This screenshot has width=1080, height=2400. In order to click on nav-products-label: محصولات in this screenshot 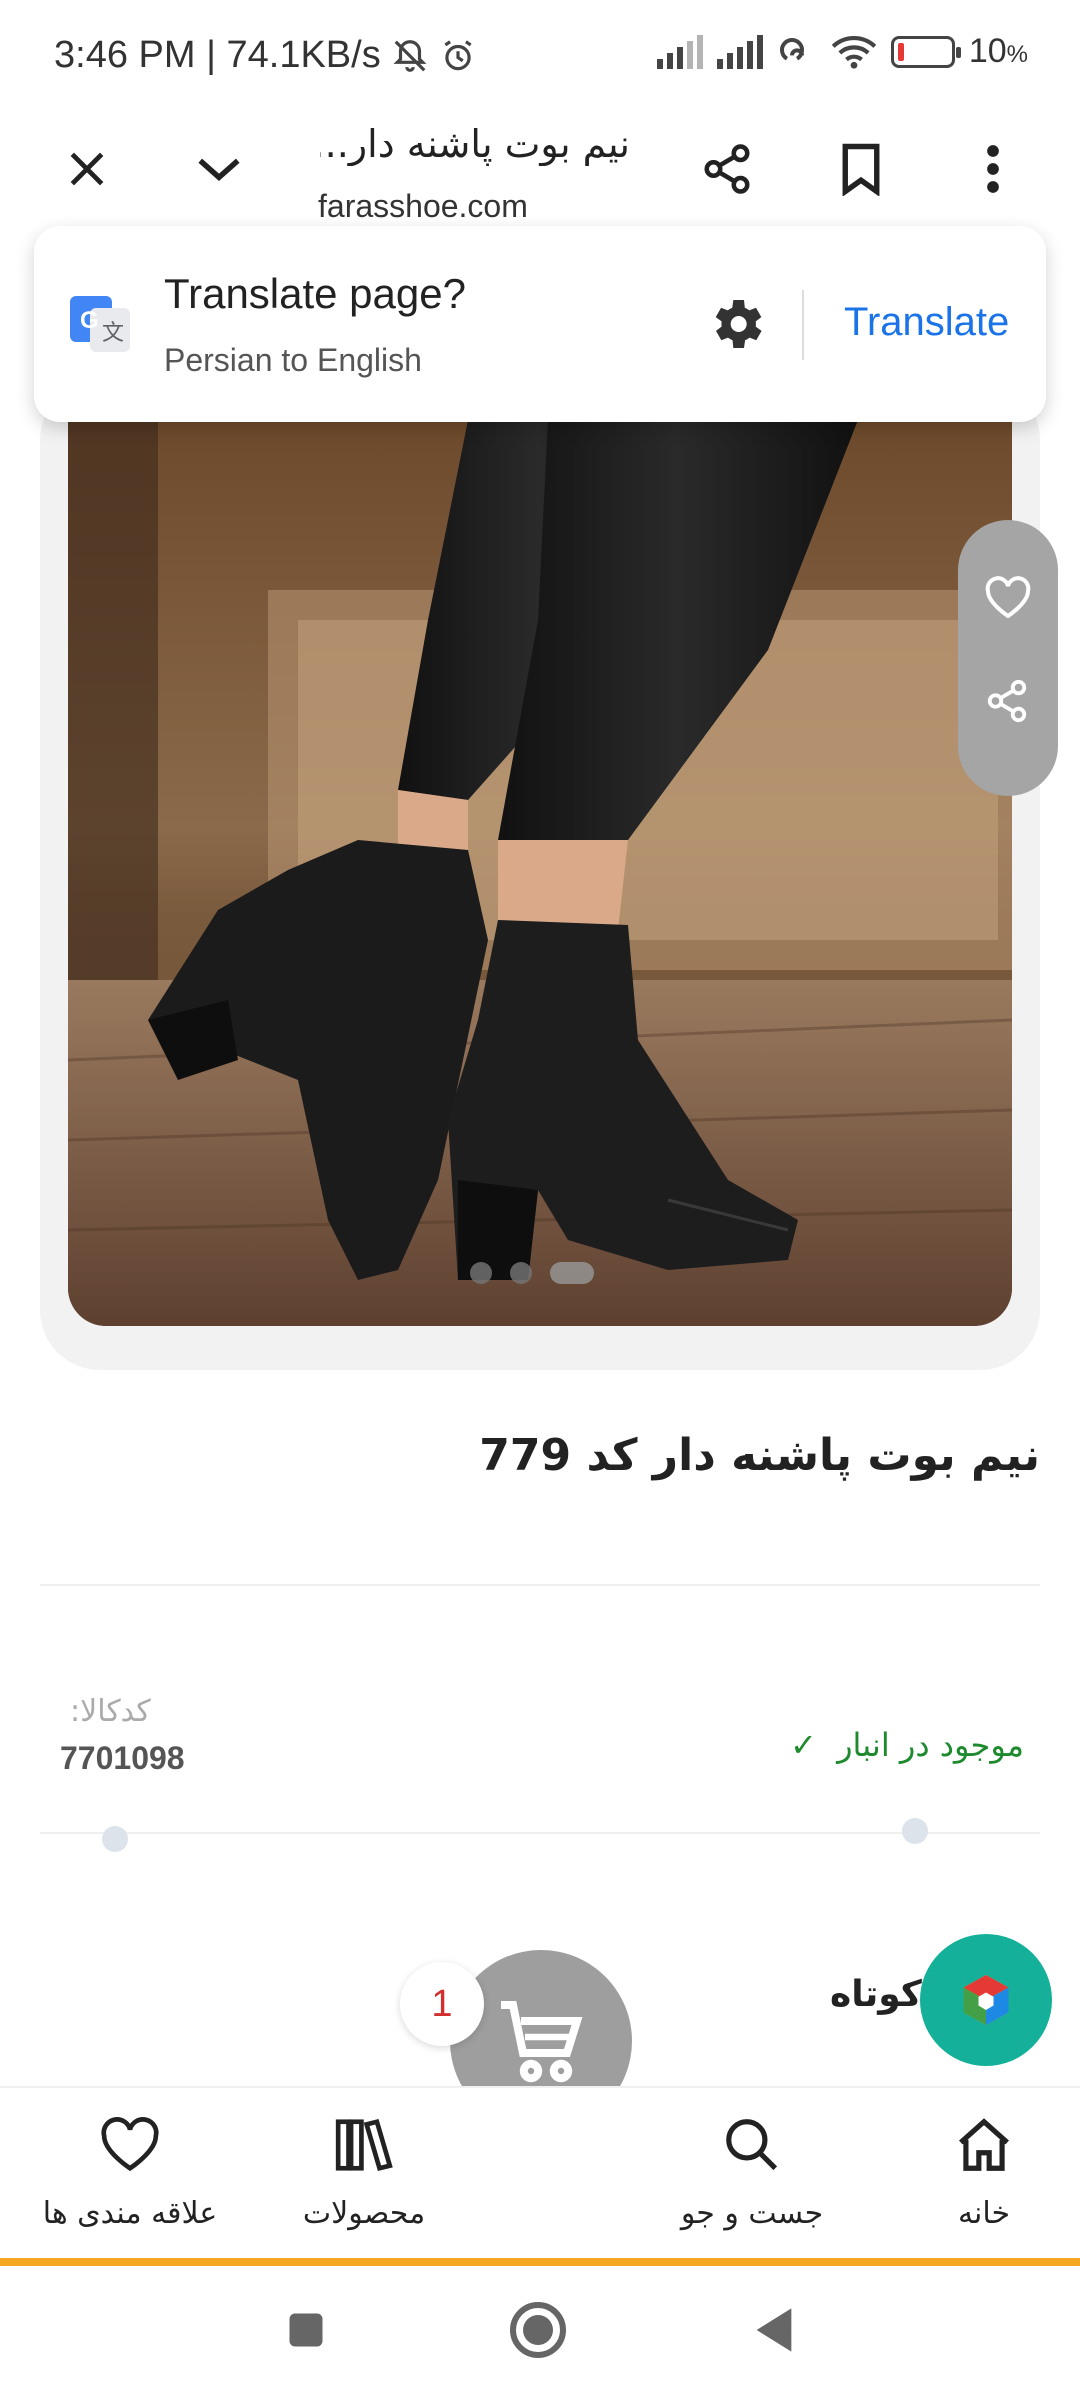, I will do `click(364, 2213)`.